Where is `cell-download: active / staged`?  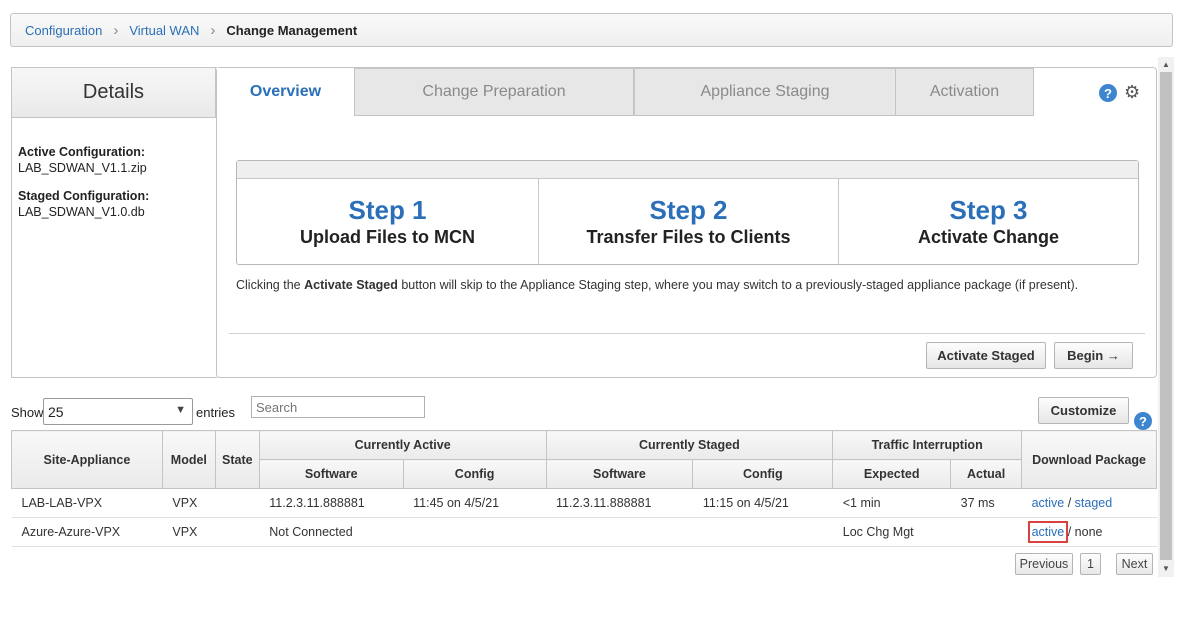 cell-download: active / staged is located at coordinates (1089, 503).